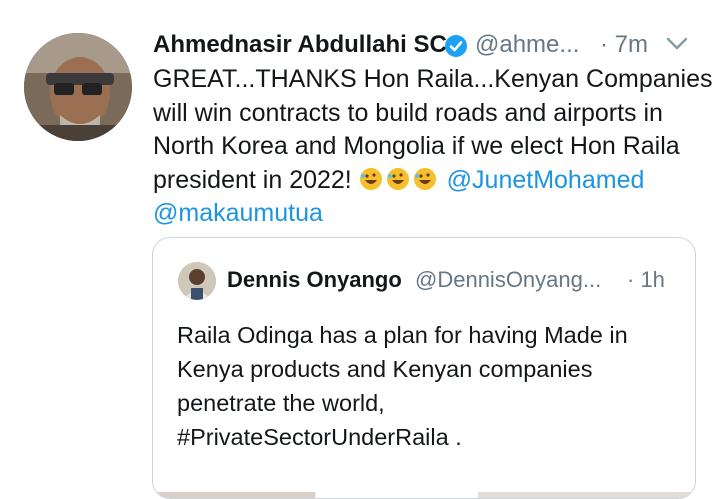 The image size is (720, 499). Describe the element at coordinates (456, 46) in the screenshot. I see `verified-badge-icon` at that location.